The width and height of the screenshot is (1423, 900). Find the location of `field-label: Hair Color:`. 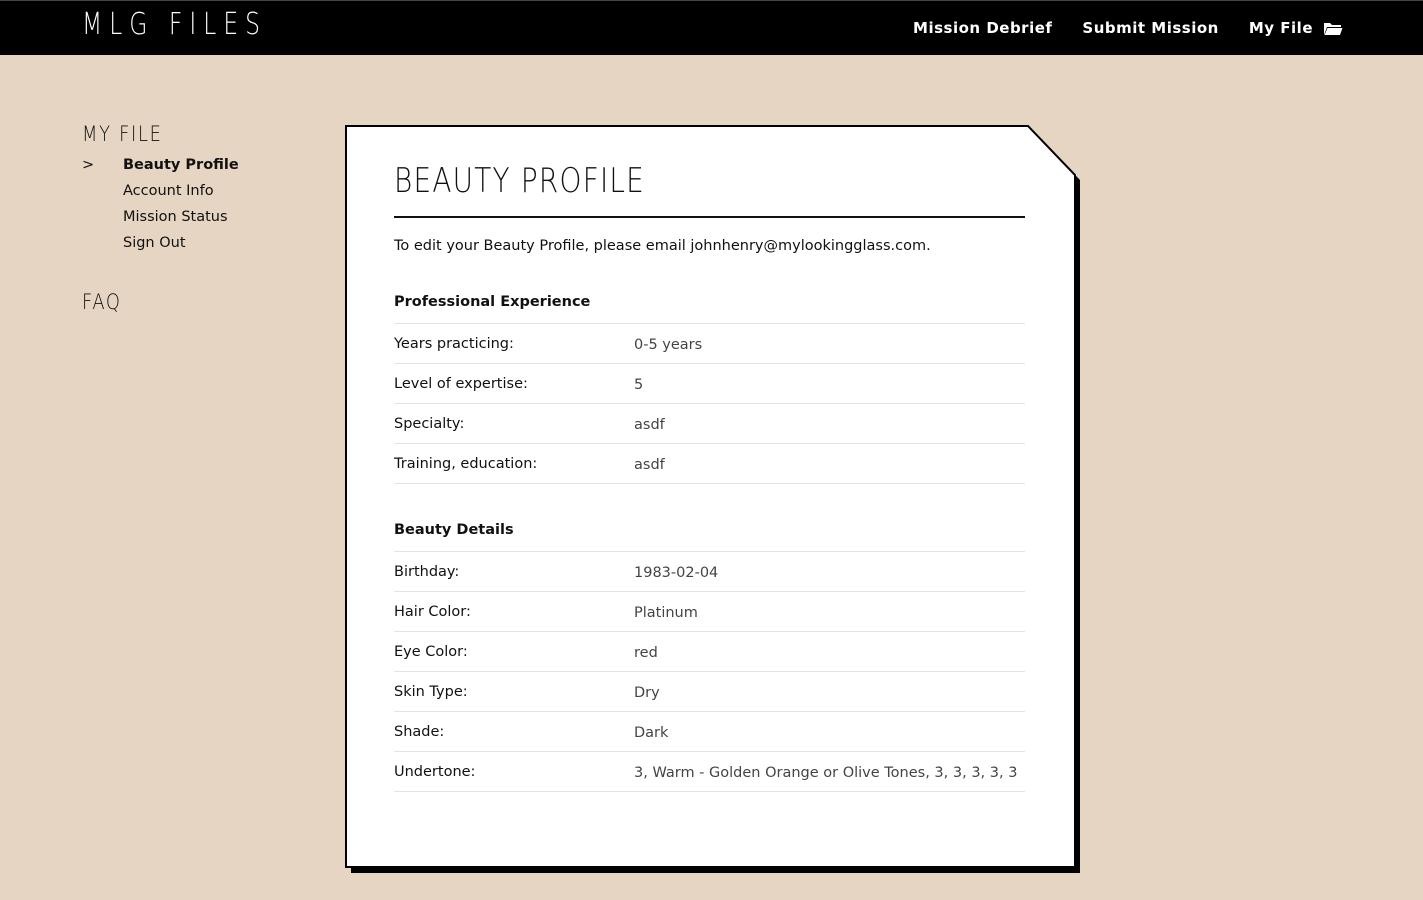

field-label: Hair Color: is located at coordinates (432, 611).